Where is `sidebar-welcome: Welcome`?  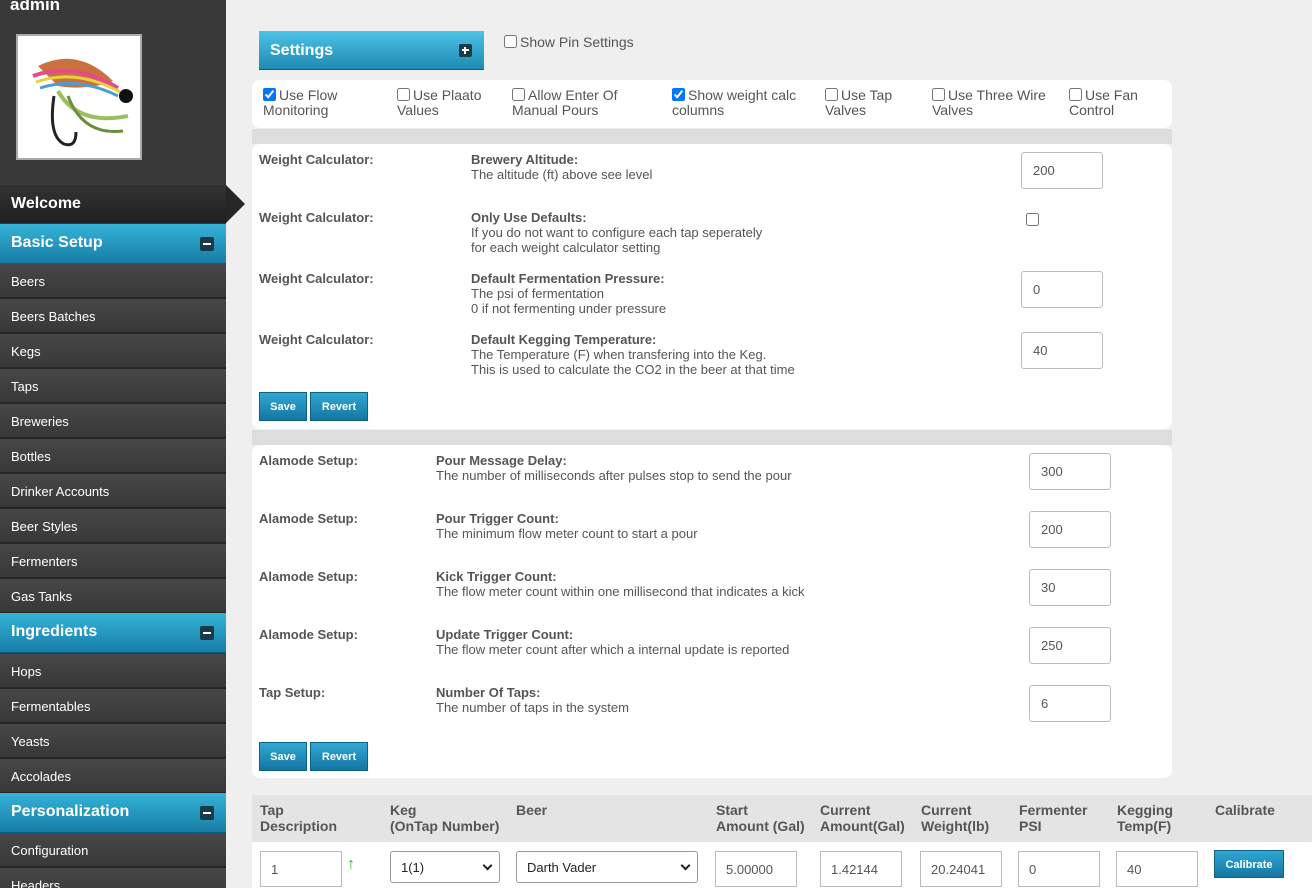 sidebar-welcome: Welcome is located at coordinates (113, 204).